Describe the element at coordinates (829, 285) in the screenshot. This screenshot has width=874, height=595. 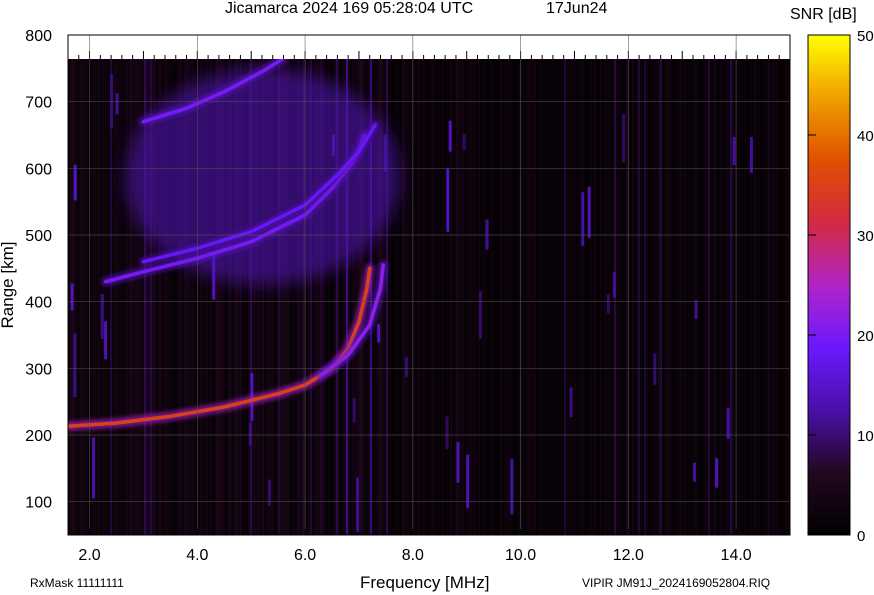
I see `colorbar` at that location.